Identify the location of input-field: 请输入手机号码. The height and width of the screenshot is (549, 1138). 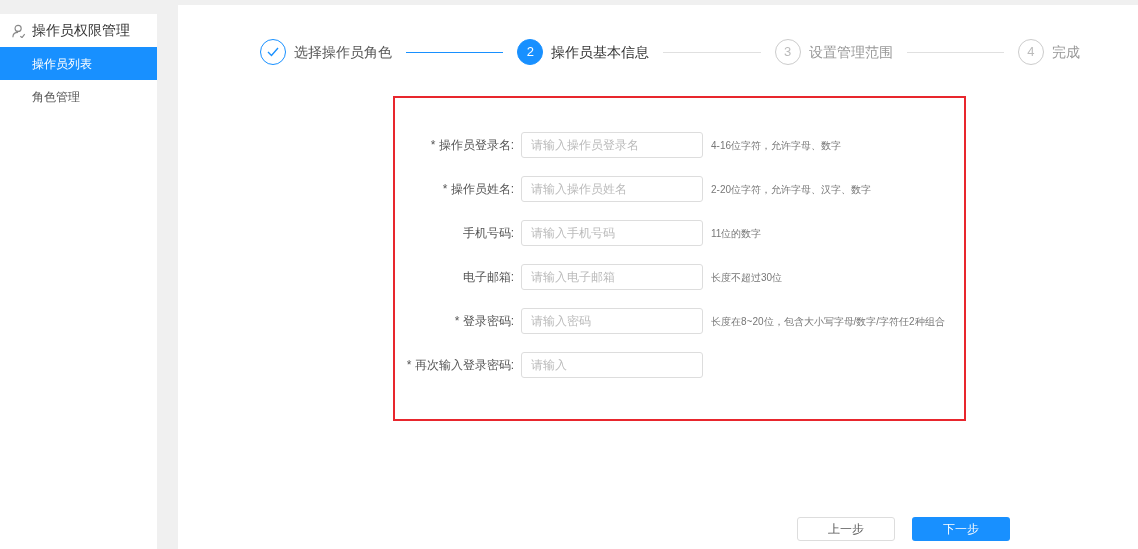
(612, 233).